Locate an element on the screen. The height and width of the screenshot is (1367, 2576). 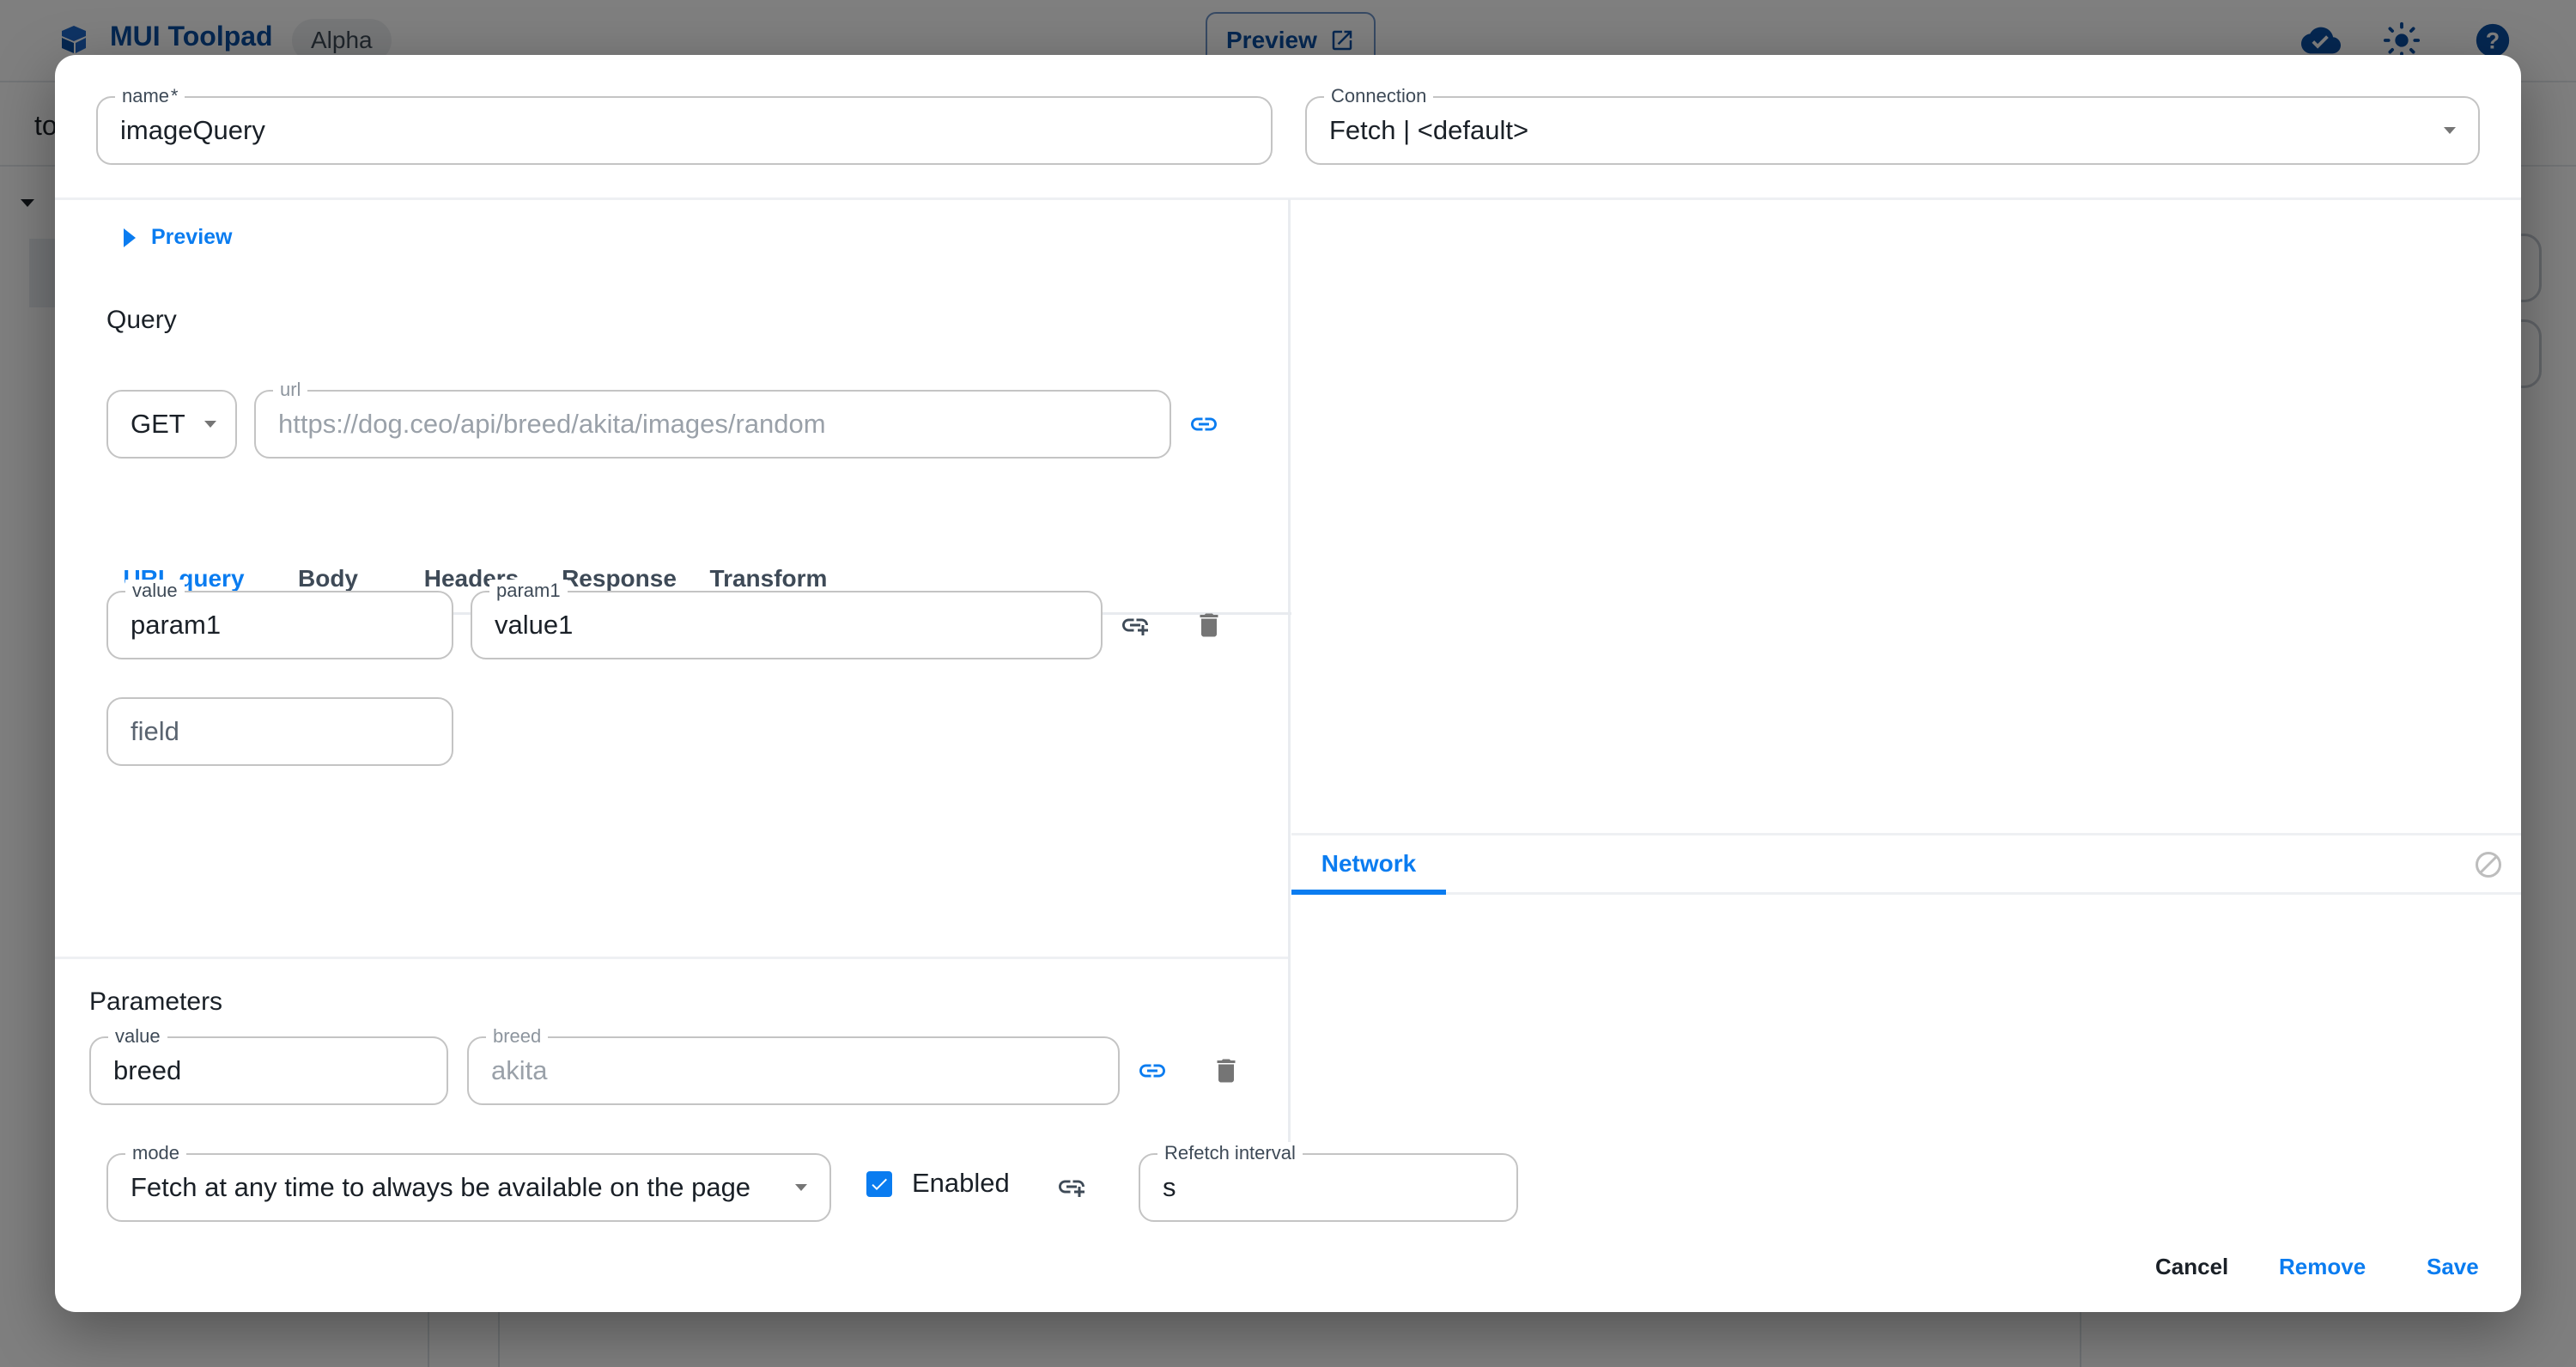
tab-network: Network is located at coordinates (1368, 865).